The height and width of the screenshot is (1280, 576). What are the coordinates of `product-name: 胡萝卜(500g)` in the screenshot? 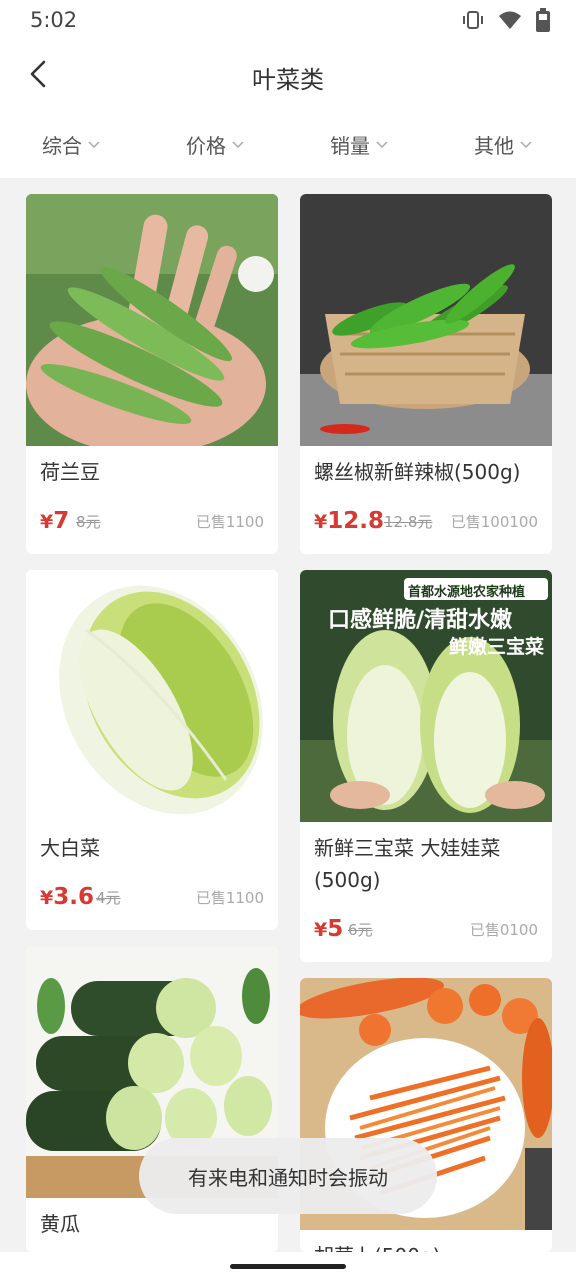 It's located at (428, 1246).